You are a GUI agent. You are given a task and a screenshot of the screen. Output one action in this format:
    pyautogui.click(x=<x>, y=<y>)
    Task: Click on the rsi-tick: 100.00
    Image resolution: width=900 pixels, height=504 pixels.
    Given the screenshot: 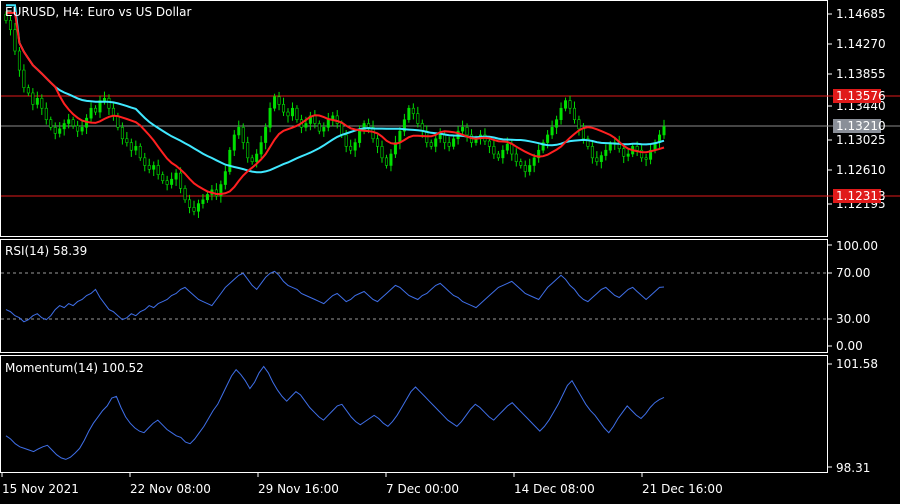 What is the action you would take?
    pyautogui.click(x=857, y=246)
    